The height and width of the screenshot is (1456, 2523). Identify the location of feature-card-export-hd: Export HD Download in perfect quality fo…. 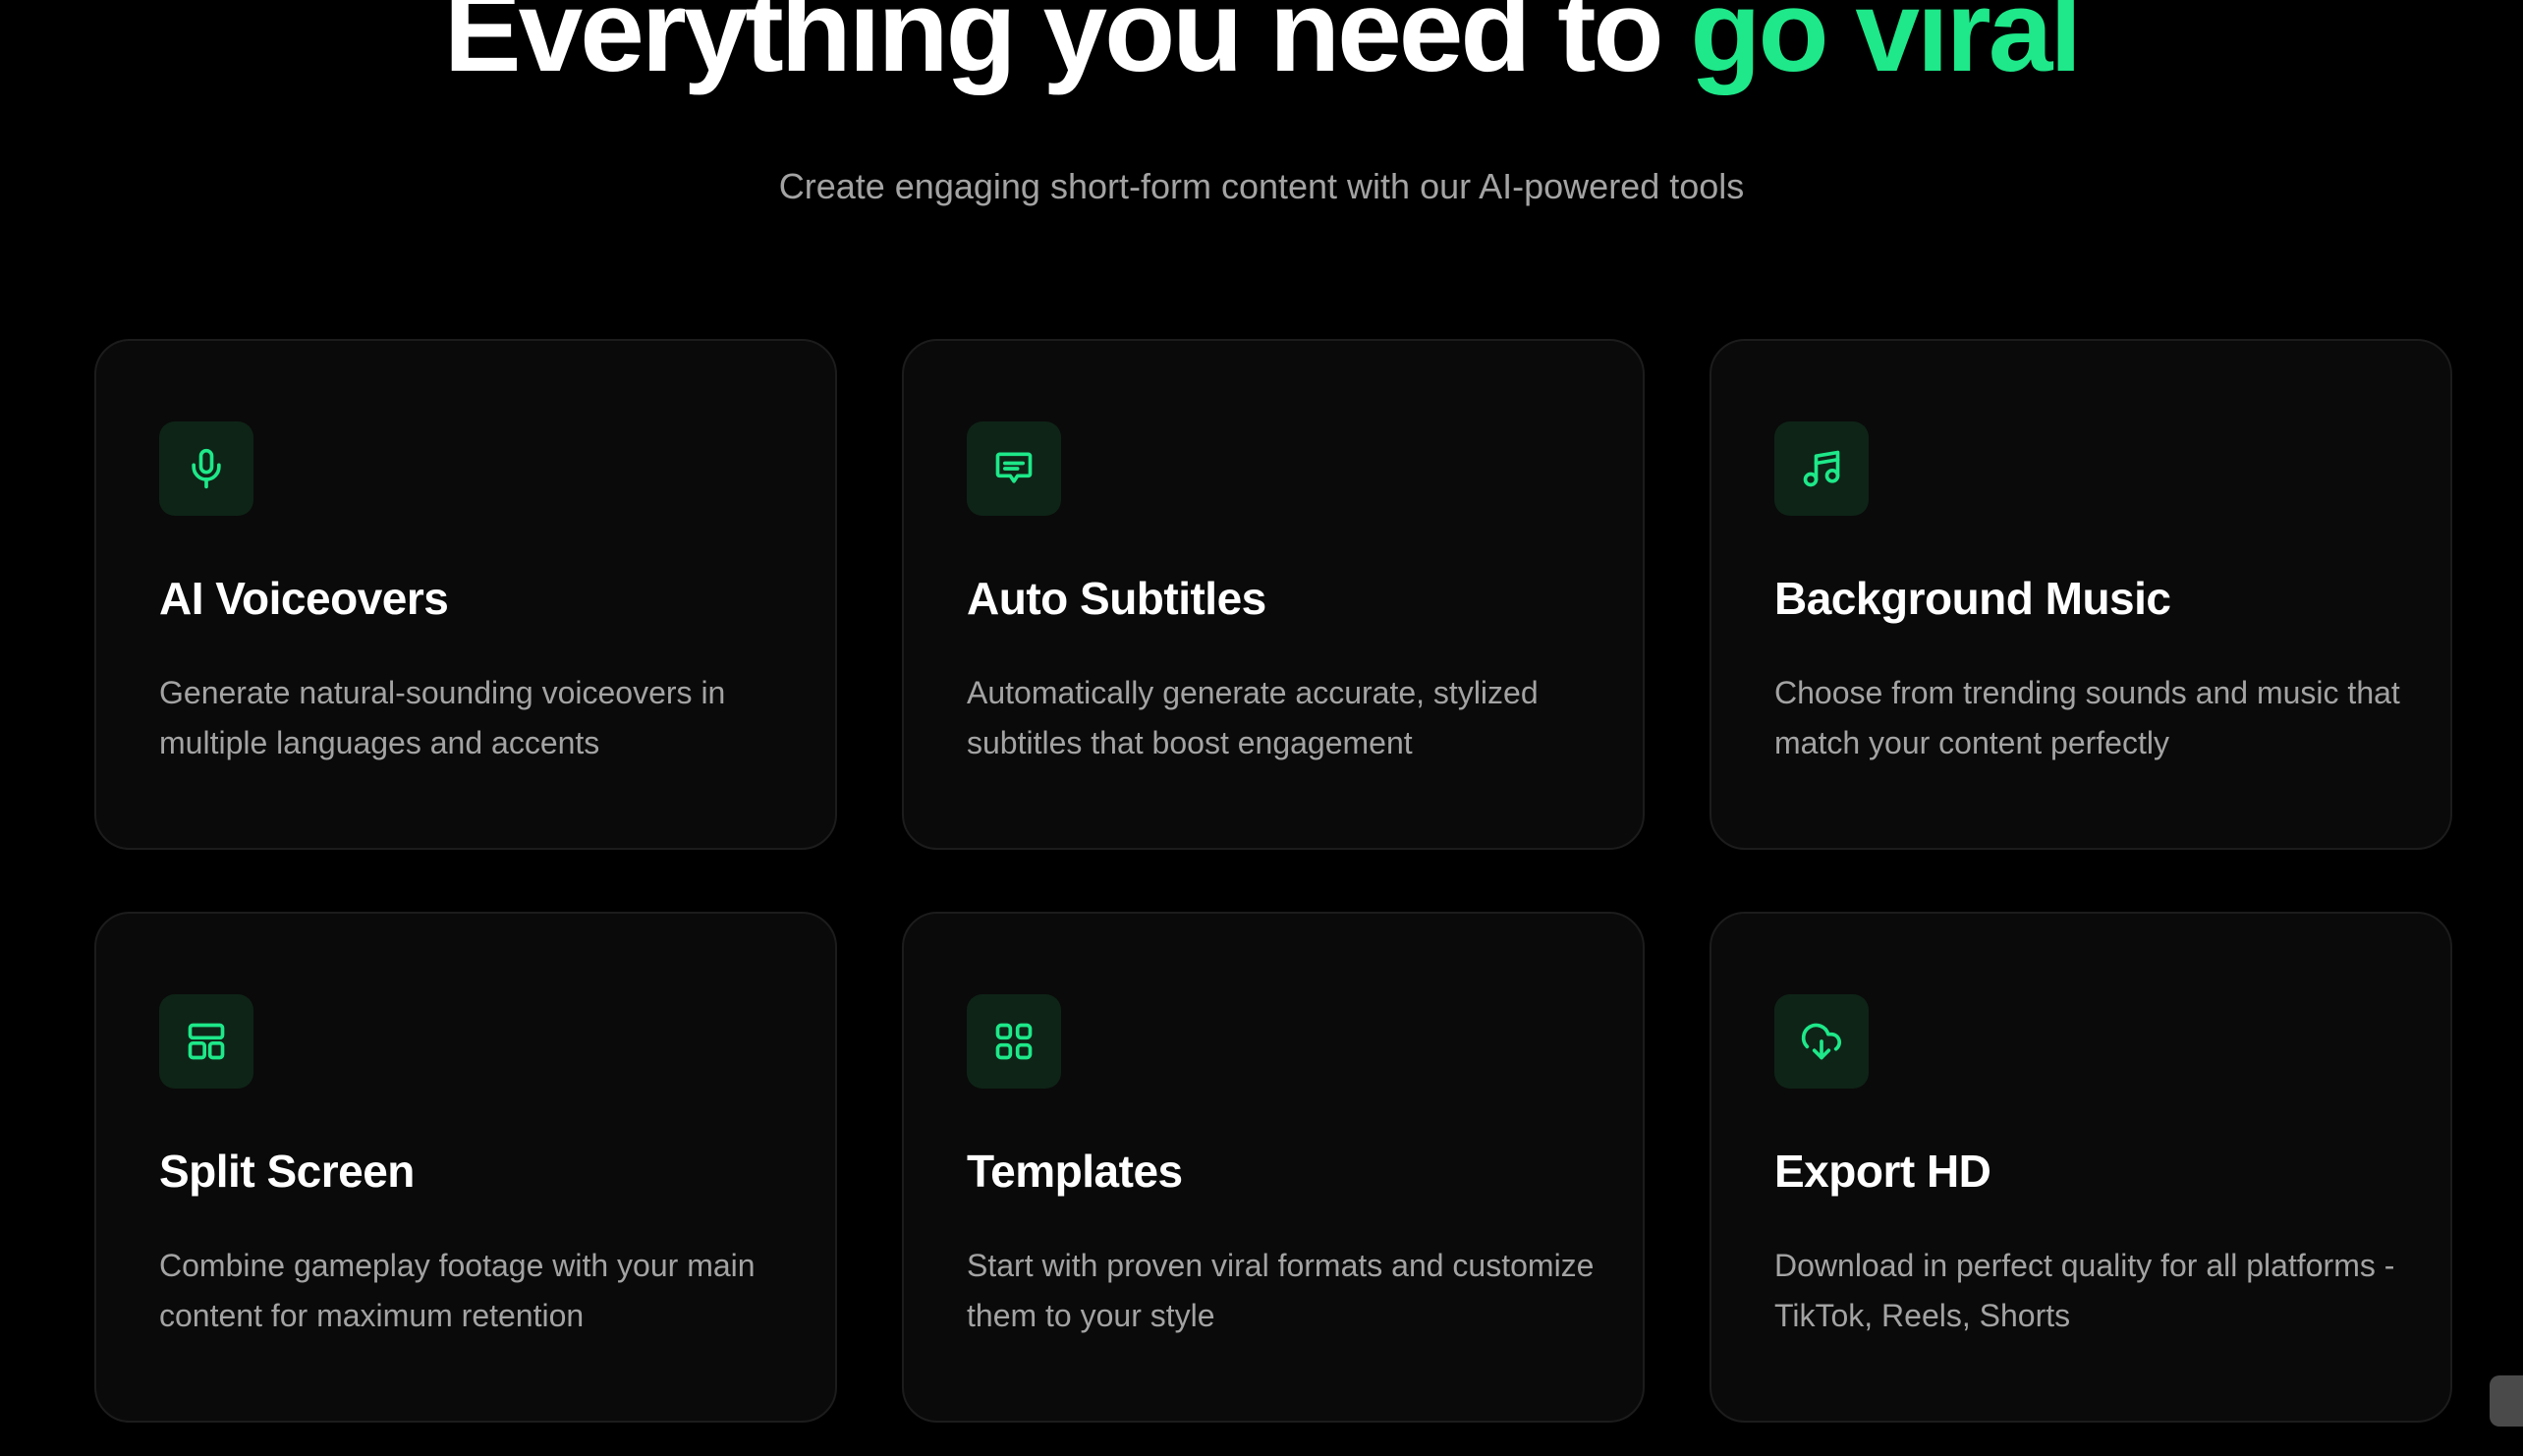
(2081, 1167).